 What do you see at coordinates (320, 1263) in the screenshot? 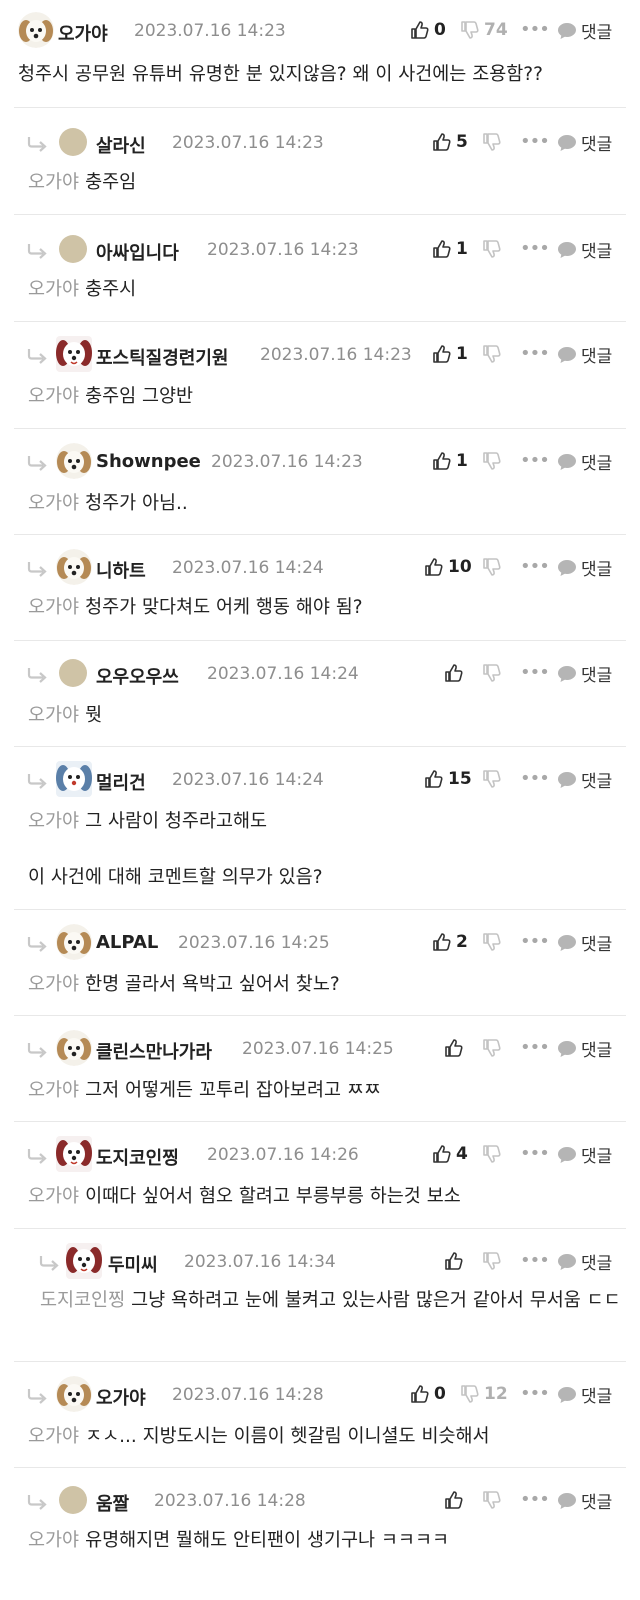
I see `comment-header: 두미씨 2023.07.16 14:34 ••• 댓글` at bounding box center [320, 1263].